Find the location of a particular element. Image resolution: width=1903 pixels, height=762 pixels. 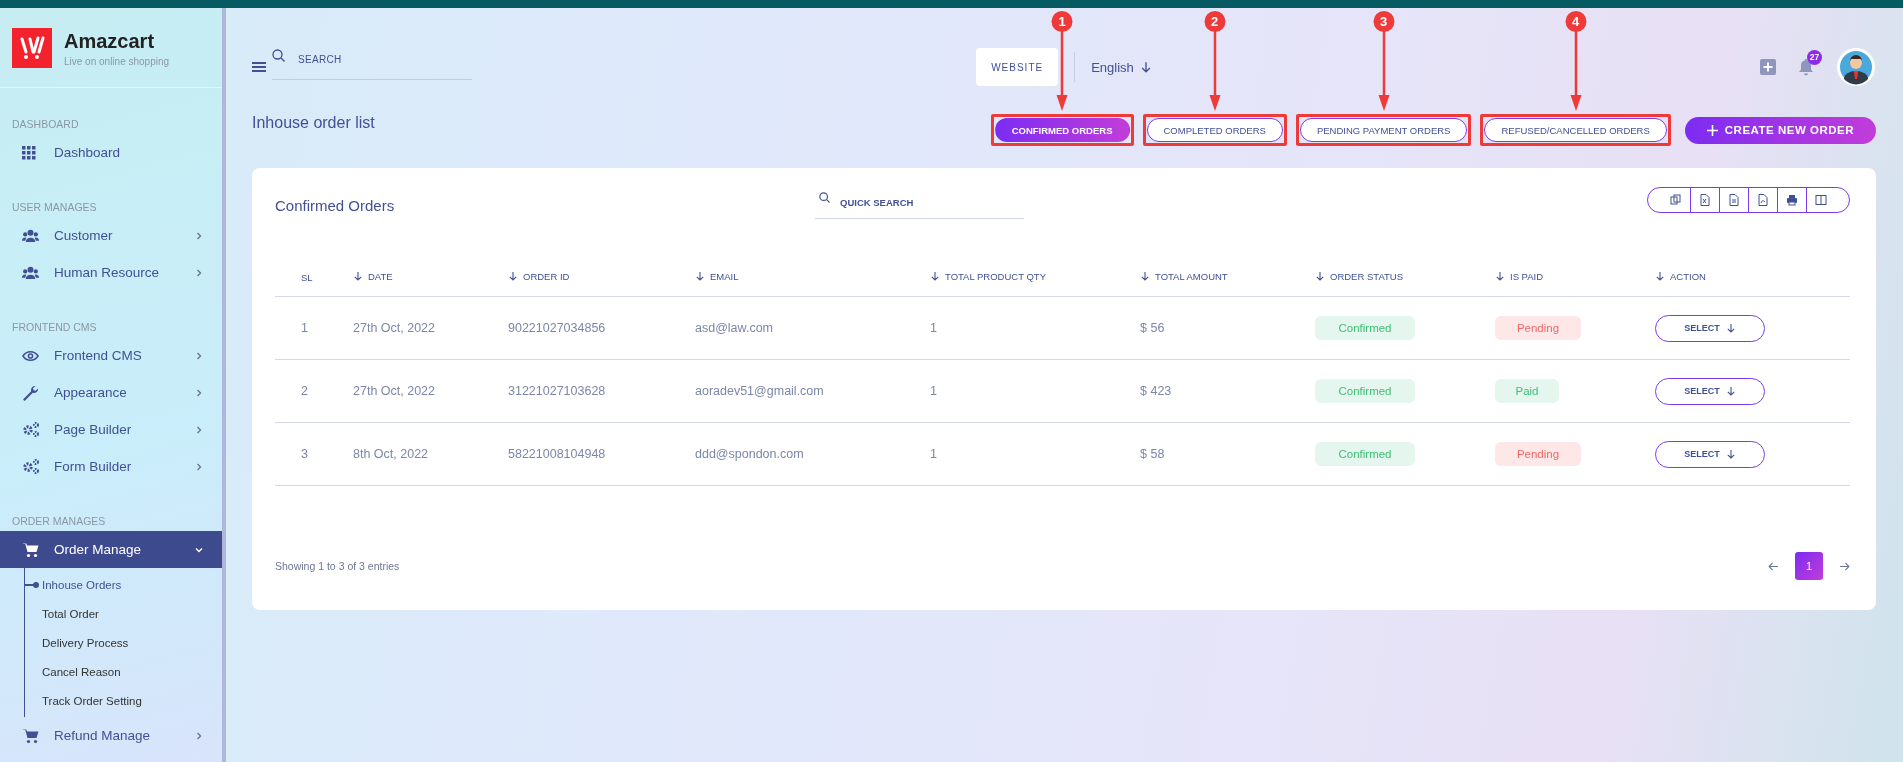

arrow-right-icon is located at coordinates (1844, 566).